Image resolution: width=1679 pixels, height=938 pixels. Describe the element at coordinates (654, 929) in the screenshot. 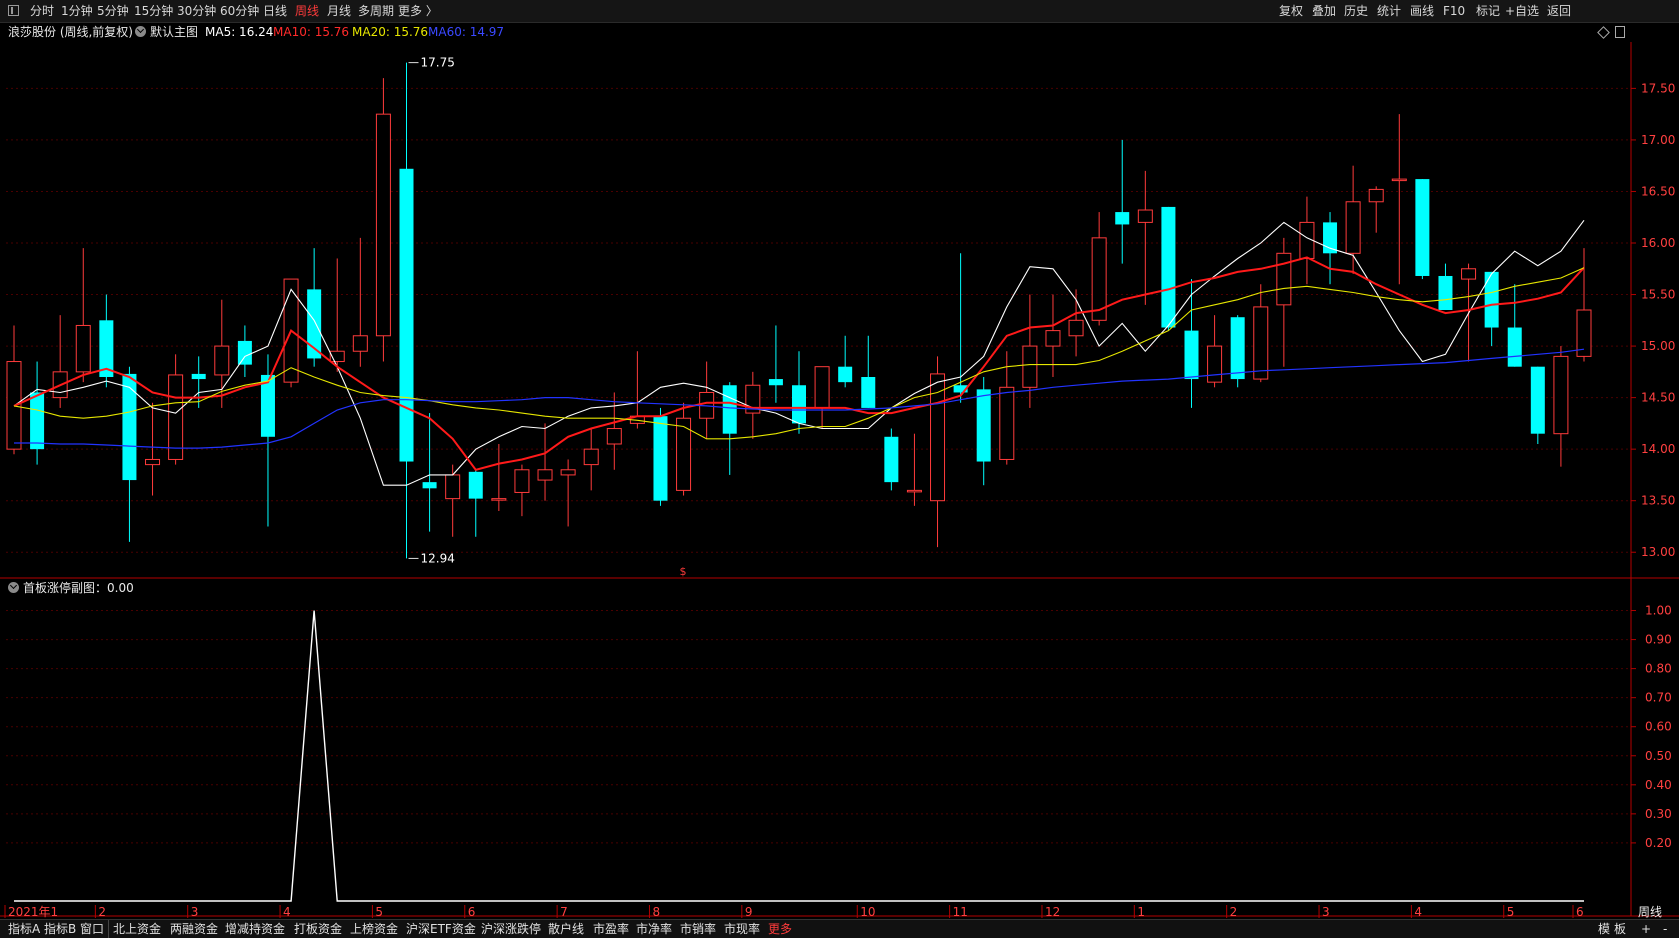

I see `pb-ratio-tab: 市净率` at that location.